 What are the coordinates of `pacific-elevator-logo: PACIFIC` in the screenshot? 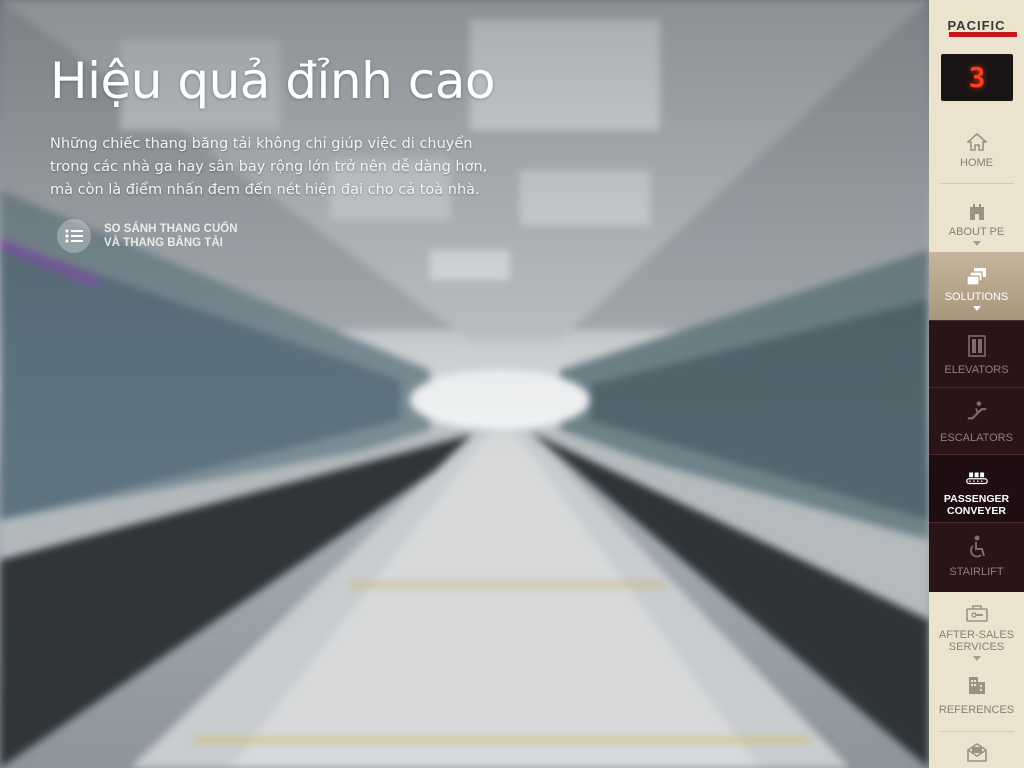 It's located at (976, 25).